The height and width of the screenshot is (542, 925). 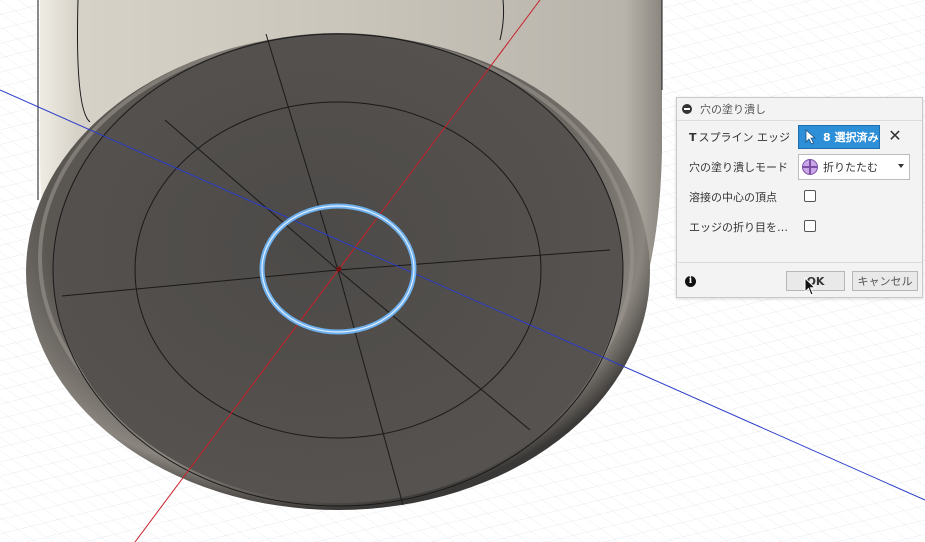 I want to click on keep-crease-label: エッジの折り目を維持, so click(x=743, y=227).